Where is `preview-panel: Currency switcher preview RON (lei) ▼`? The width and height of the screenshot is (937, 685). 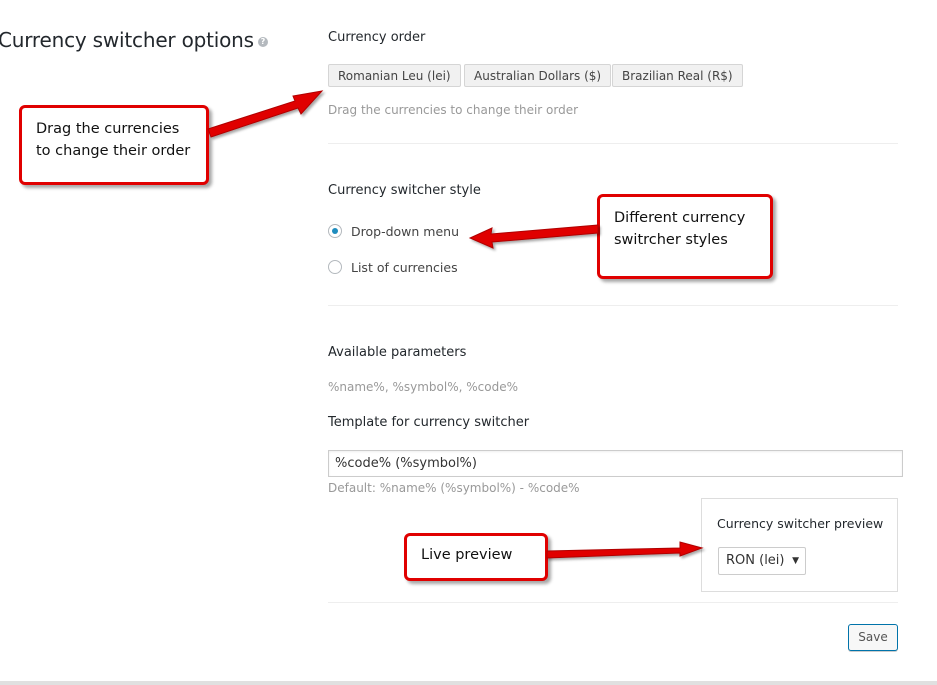 preview-panel: Currency switcher preview RON (lei) ▼ is located at coordinates (799, 545).